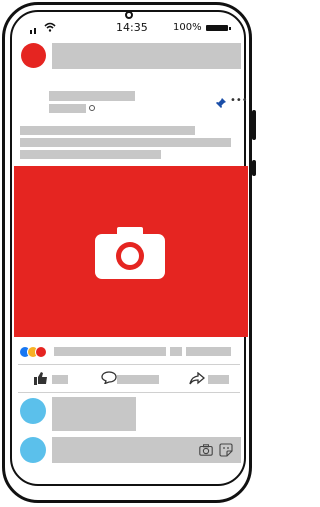 This screenshot has height=507, width=320. Describe the element at coordinates (129, 15) in the screenshot. I see `front-camera` at that location.